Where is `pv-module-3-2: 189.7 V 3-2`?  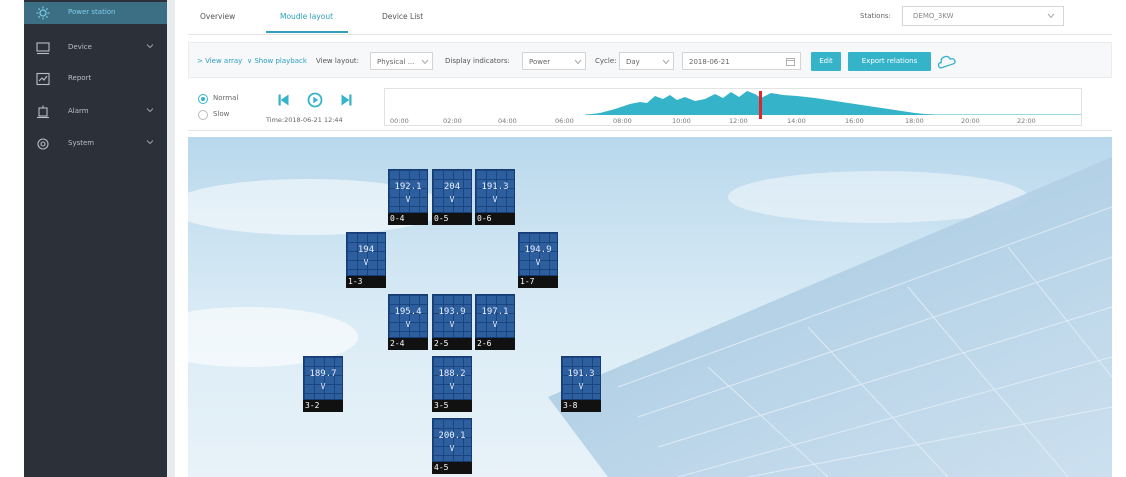 pv-module-3-2: 189.7 V 3-2 is located at coordinates (323, 384).